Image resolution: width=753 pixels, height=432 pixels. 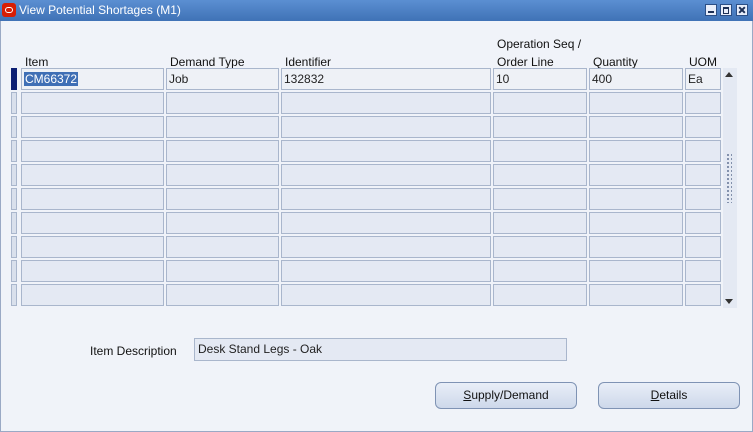 What do you see at coordinates (376, 10) in the screenshot?
I see `title-bar: View Potential Shortages (M1)` at bounding box center [376, 10].